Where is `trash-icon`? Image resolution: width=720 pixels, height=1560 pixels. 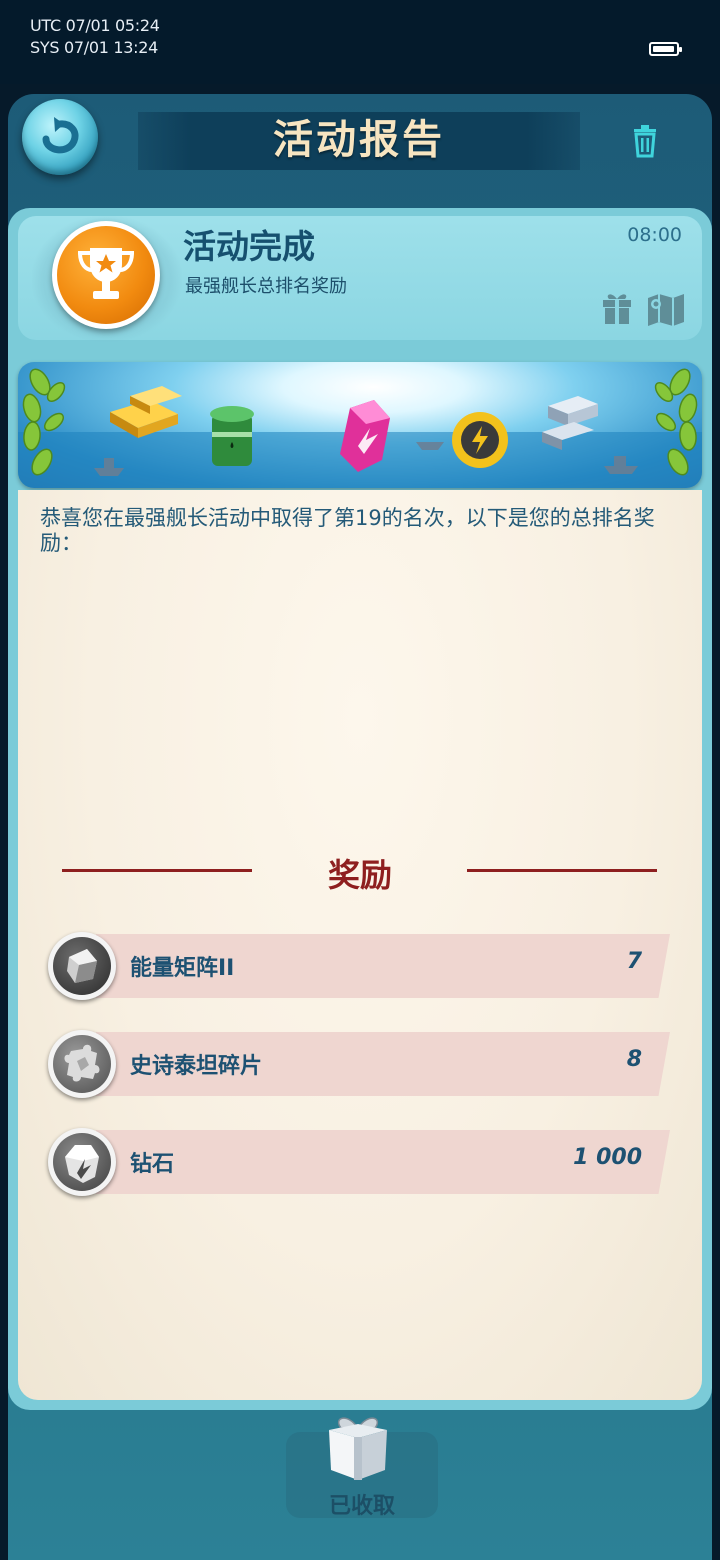 trash-icon is located at coordinates (645, 141).